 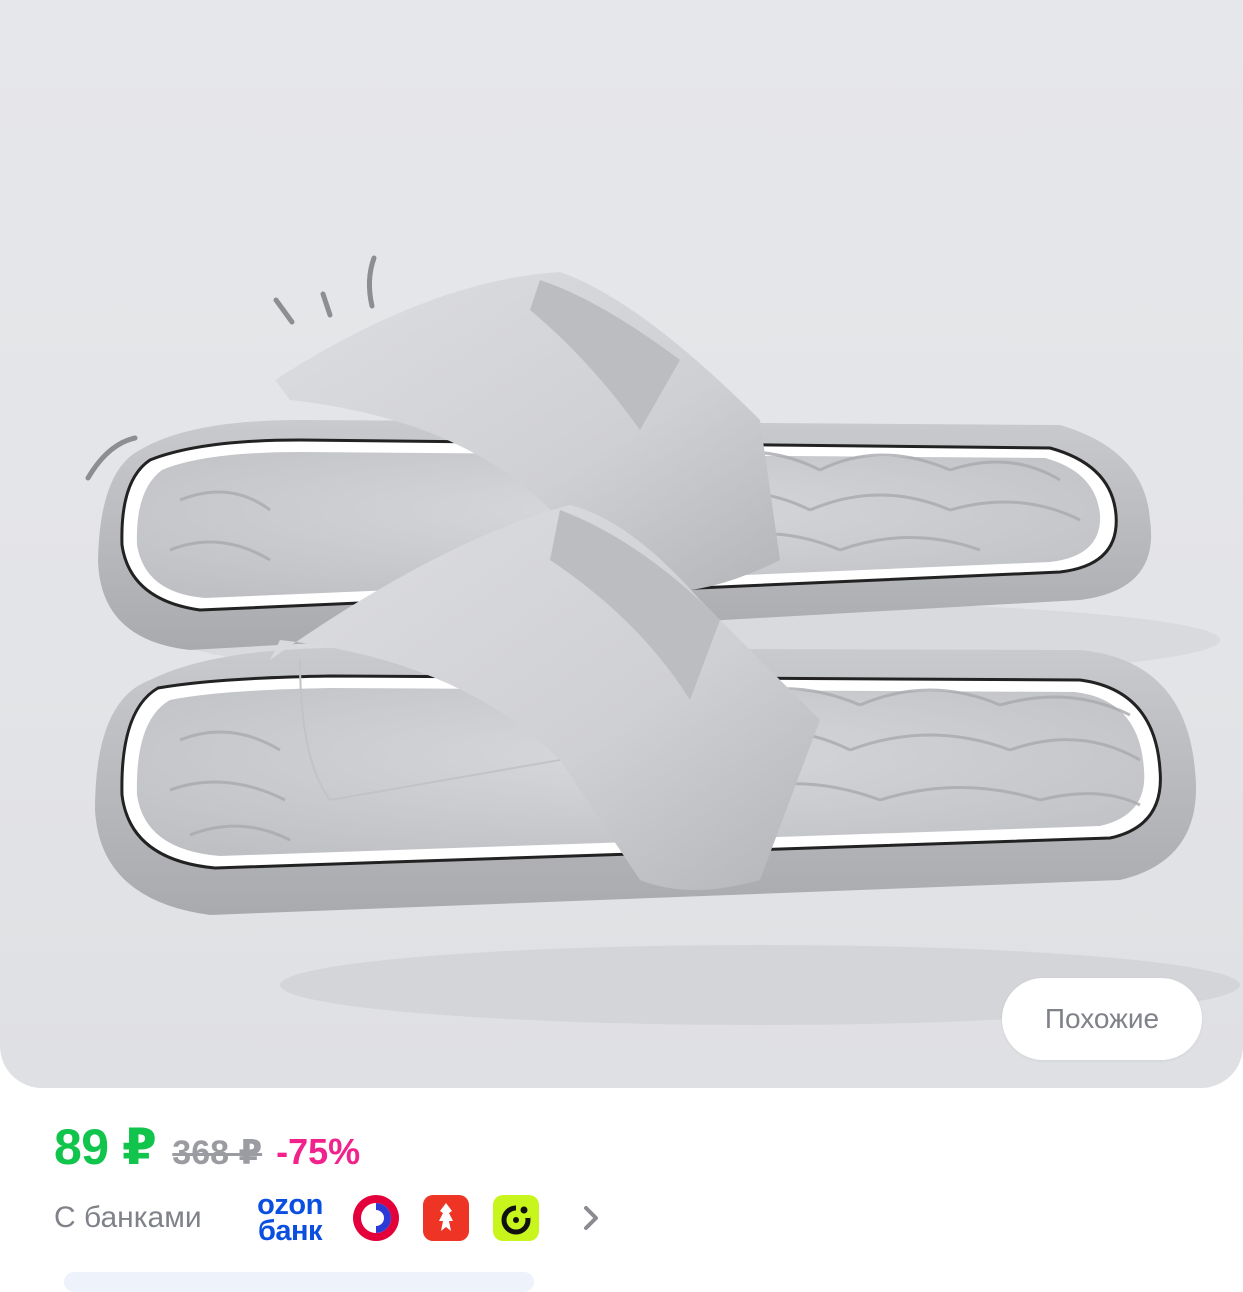 I want to click on alfa-bank-icon, so click(x=446, y=1218).